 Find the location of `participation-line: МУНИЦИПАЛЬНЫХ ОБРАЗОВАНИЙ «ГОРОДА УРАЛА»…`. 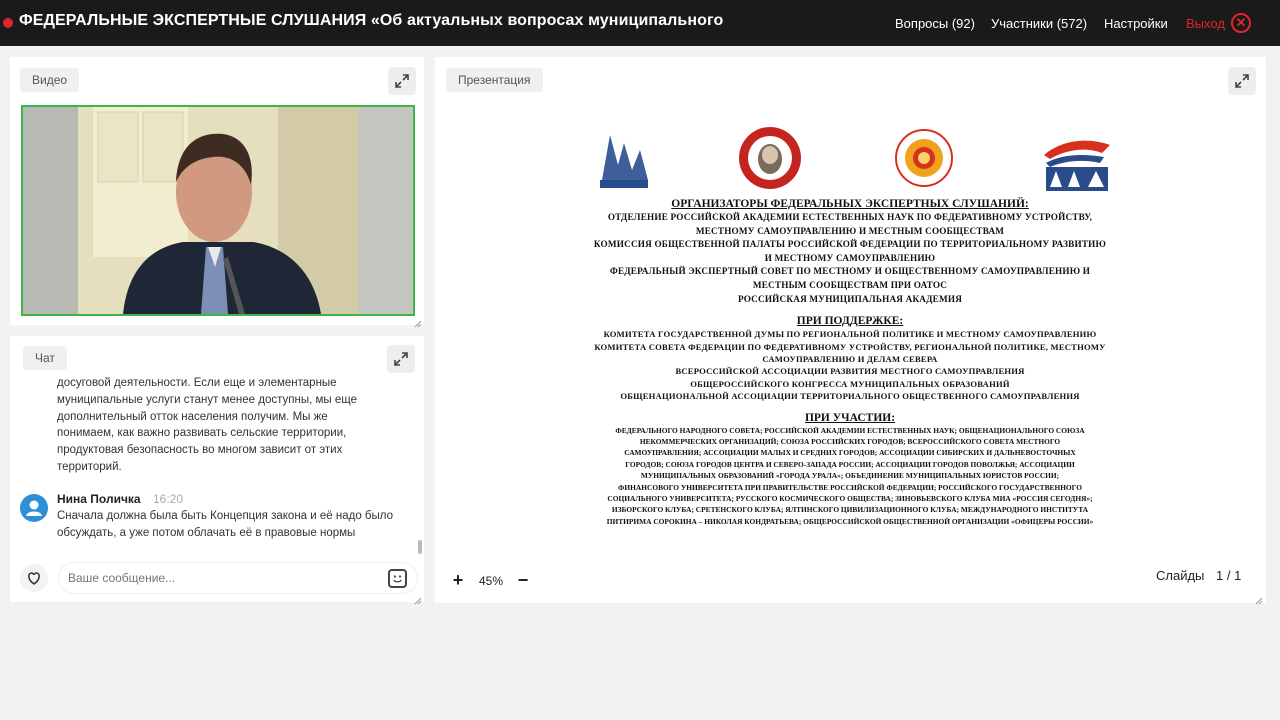

participation-line: МУНИЦИПАЛЬНЫХ ОБРАЗОВАНИЙ «ГОРОДА УРАЛА»… is located at coordinates (850, 476).